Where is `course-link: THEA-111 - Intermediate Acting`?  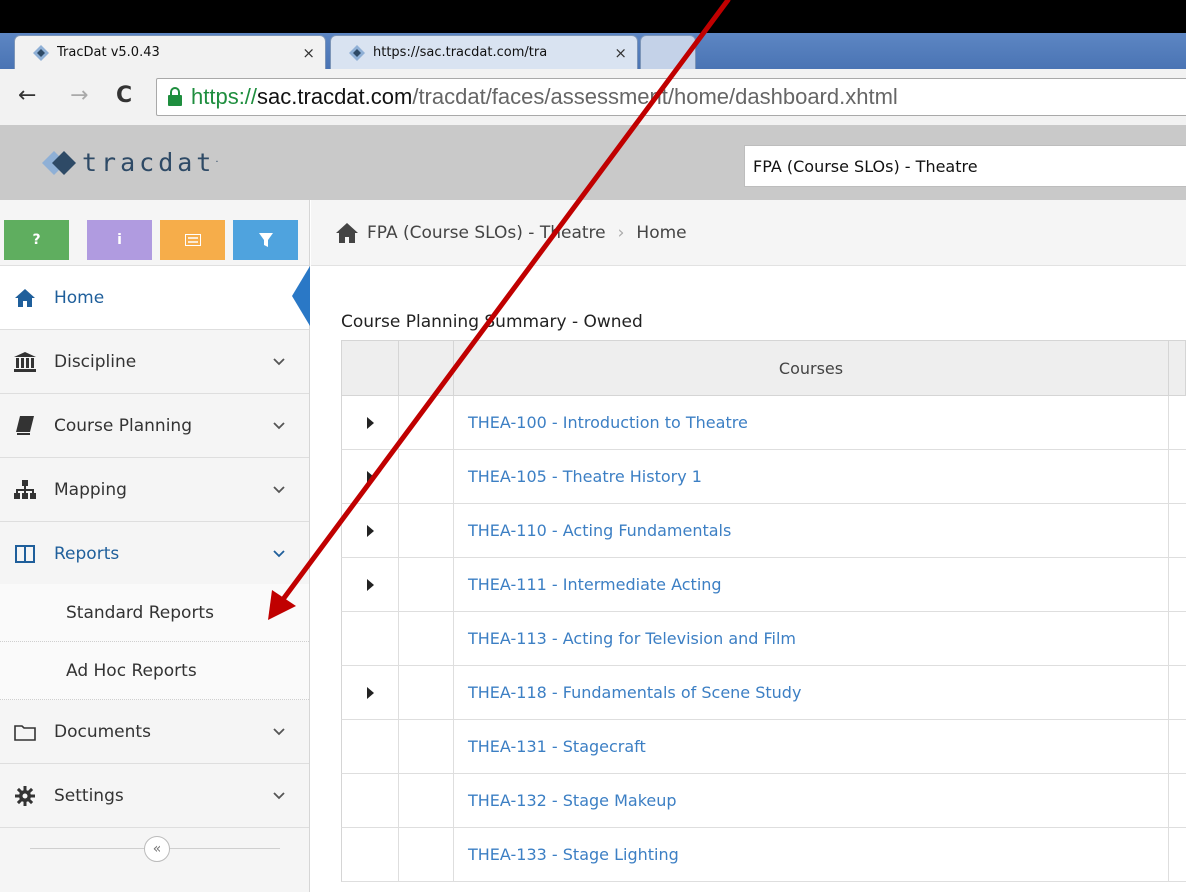
course-link: THEA-111 - Intermediate Acting is located at coordinates (595, 584).